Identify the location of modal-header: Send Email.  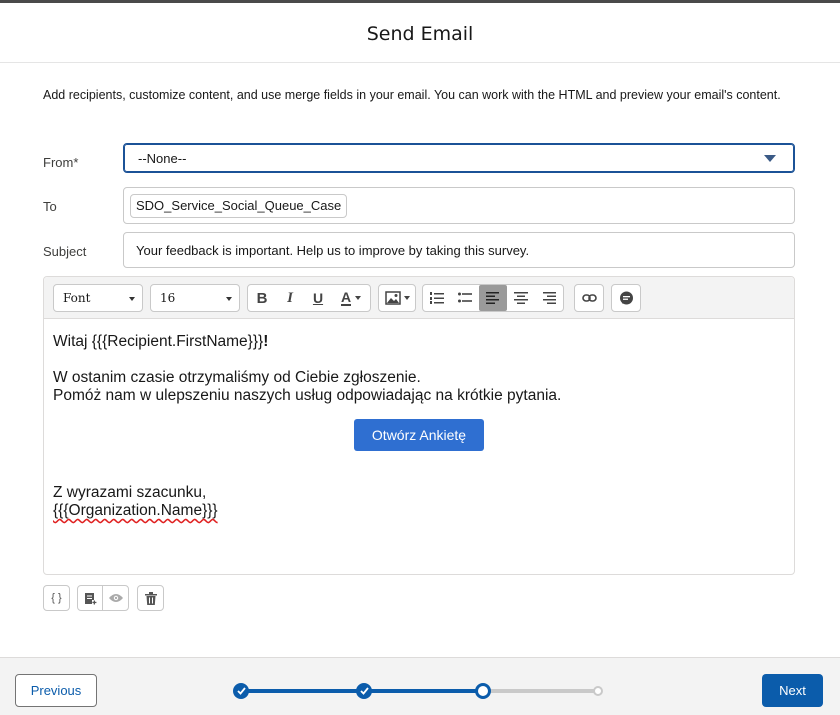
(420, 33).